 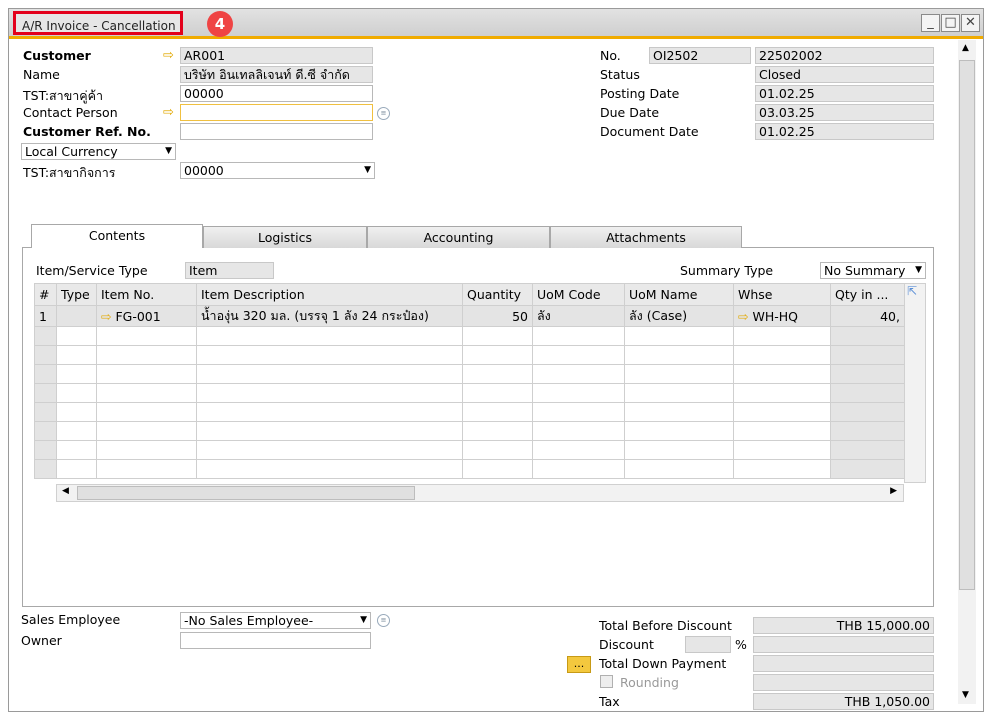 What do you see at coordinates (844, 55) in the screenshot?
I see `doc-number-field: 22502002` at bounding box center [844, 55].